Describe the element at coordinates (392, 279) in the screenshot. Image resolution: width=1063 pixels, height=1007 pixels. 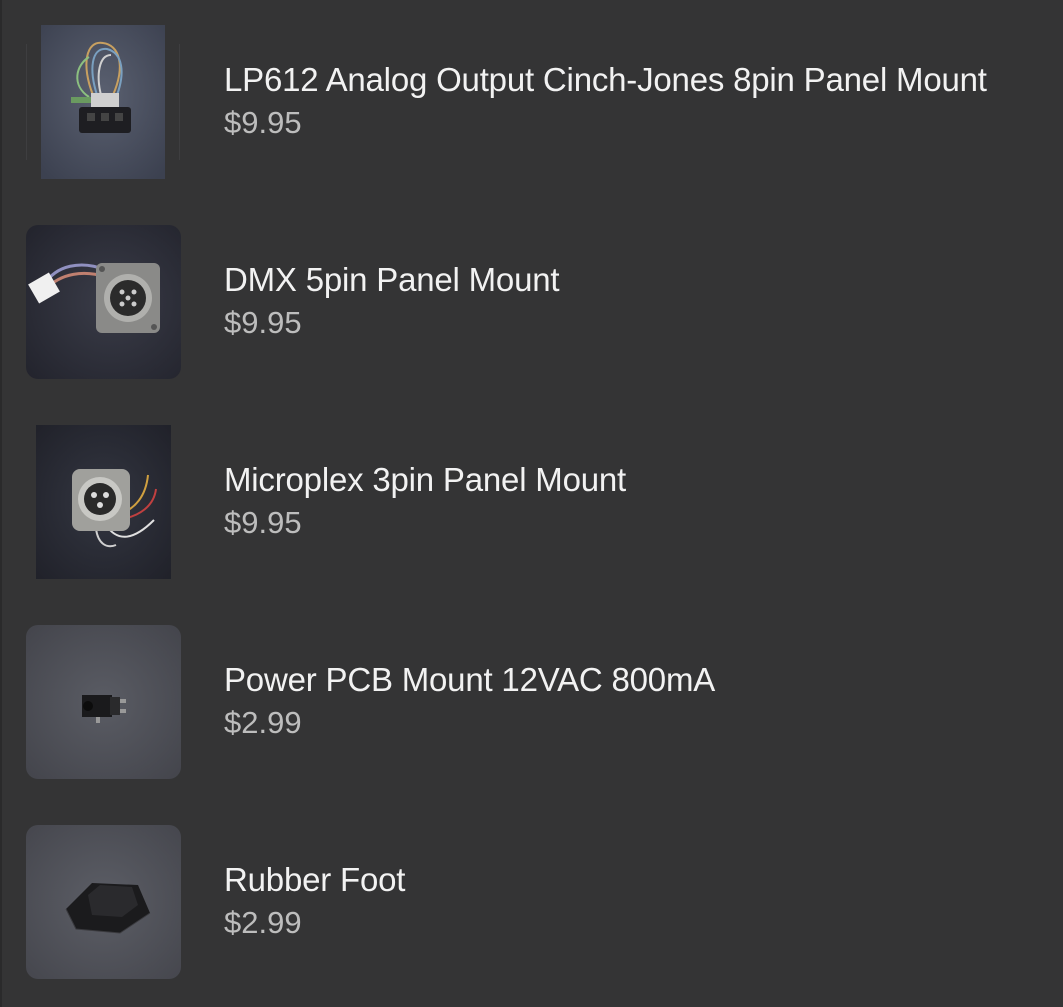
I see `product-name: DMX 5pin Panel Mount` at that location.